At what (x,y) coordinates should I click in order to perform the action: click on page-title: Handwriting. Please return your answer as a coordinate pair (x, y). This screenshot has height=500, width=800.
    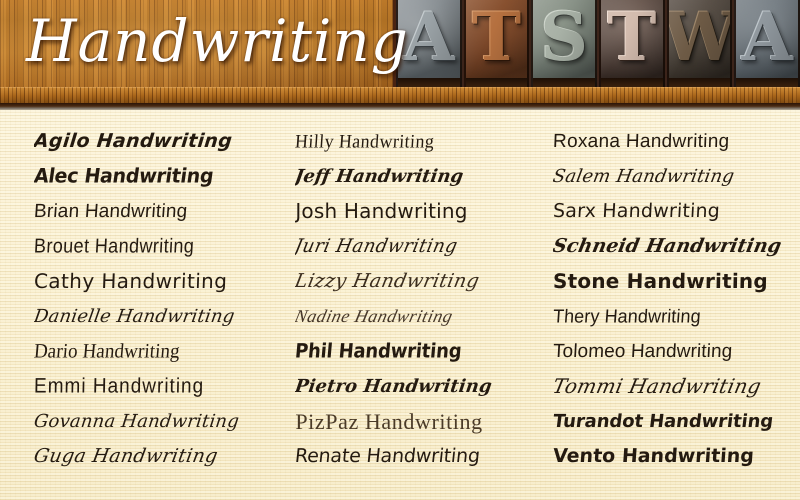
    Looking at the image, I should click on (217, 41).